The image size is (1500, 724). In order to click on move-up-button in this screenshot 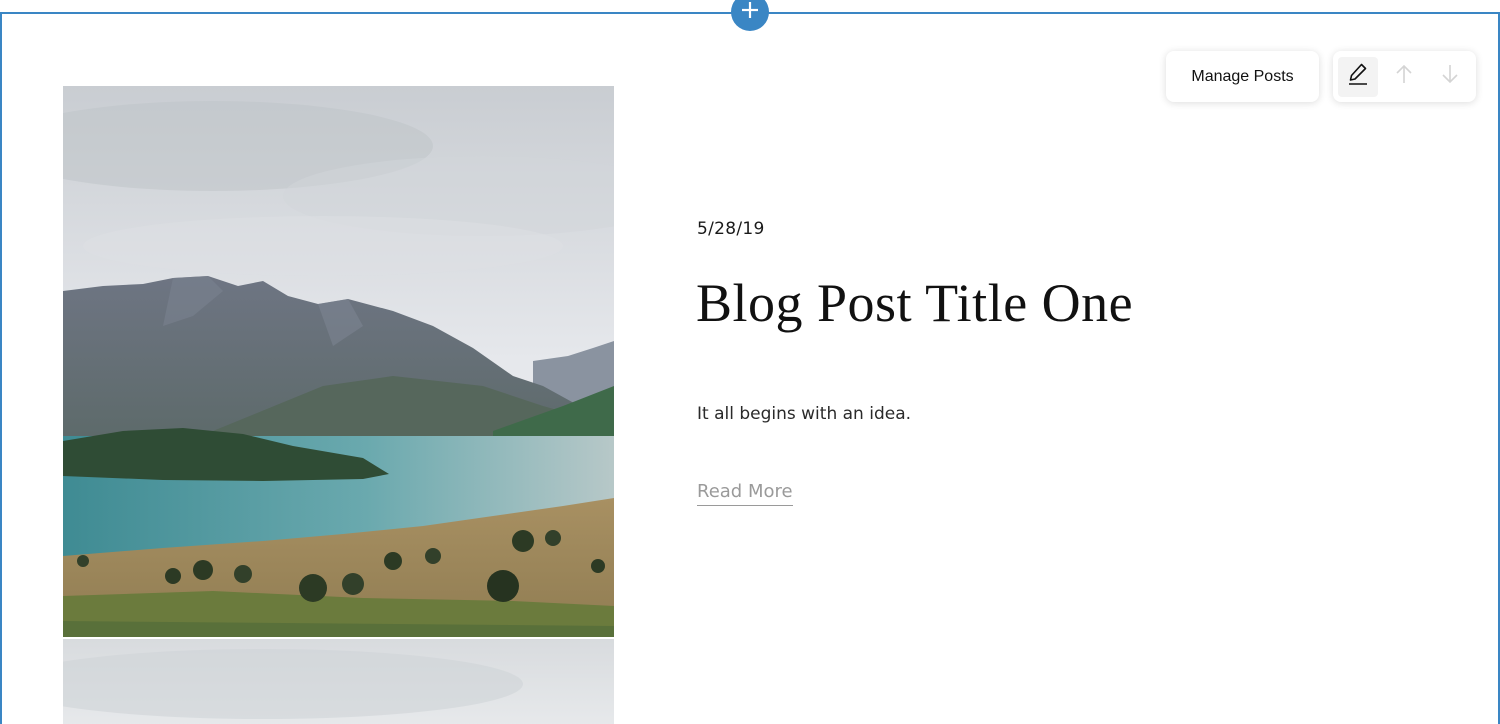, I will do `click(1404, 77)`.